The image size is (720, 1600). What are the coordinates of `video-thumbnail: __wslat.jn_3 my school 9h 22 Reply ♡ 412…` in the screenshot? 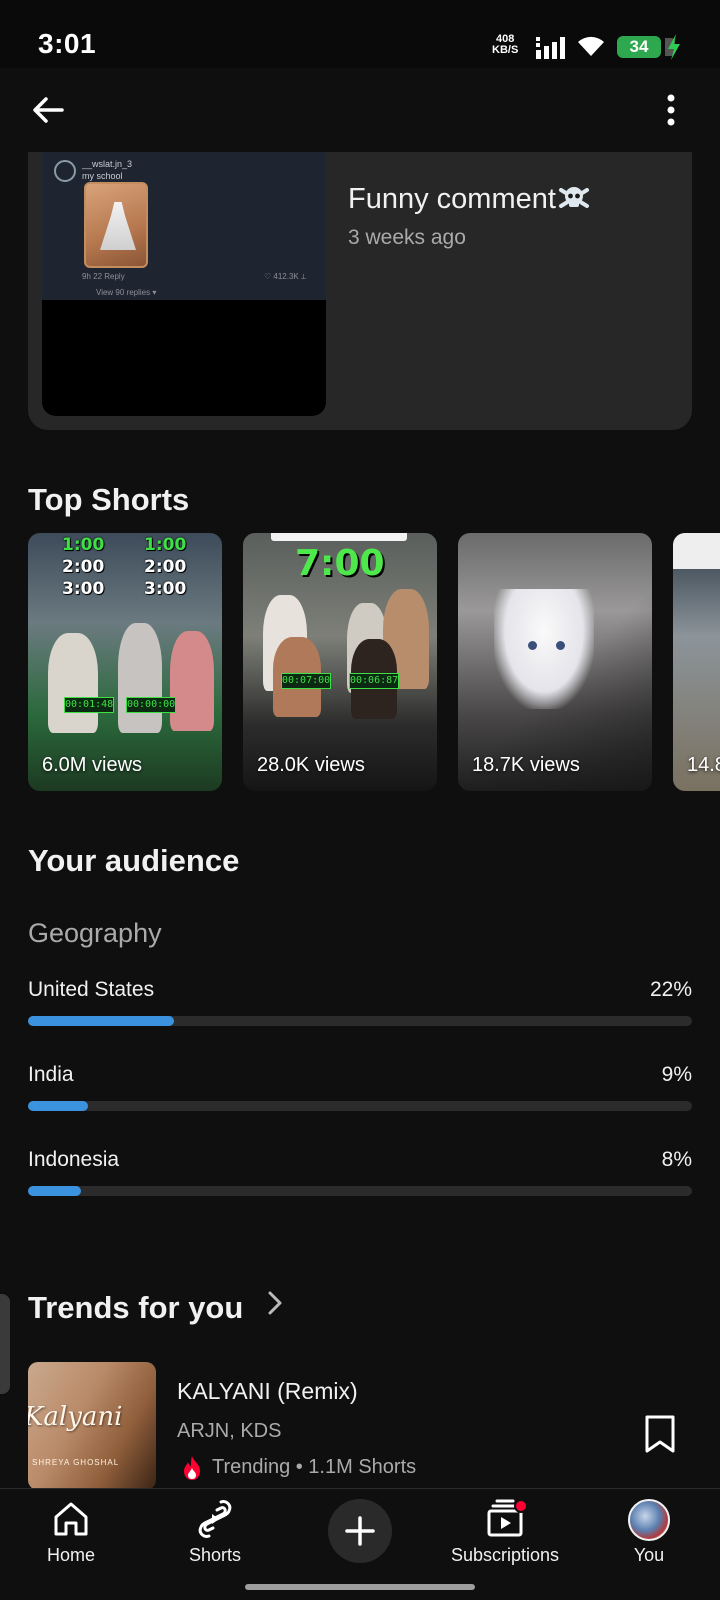 It's located at (184, 284).